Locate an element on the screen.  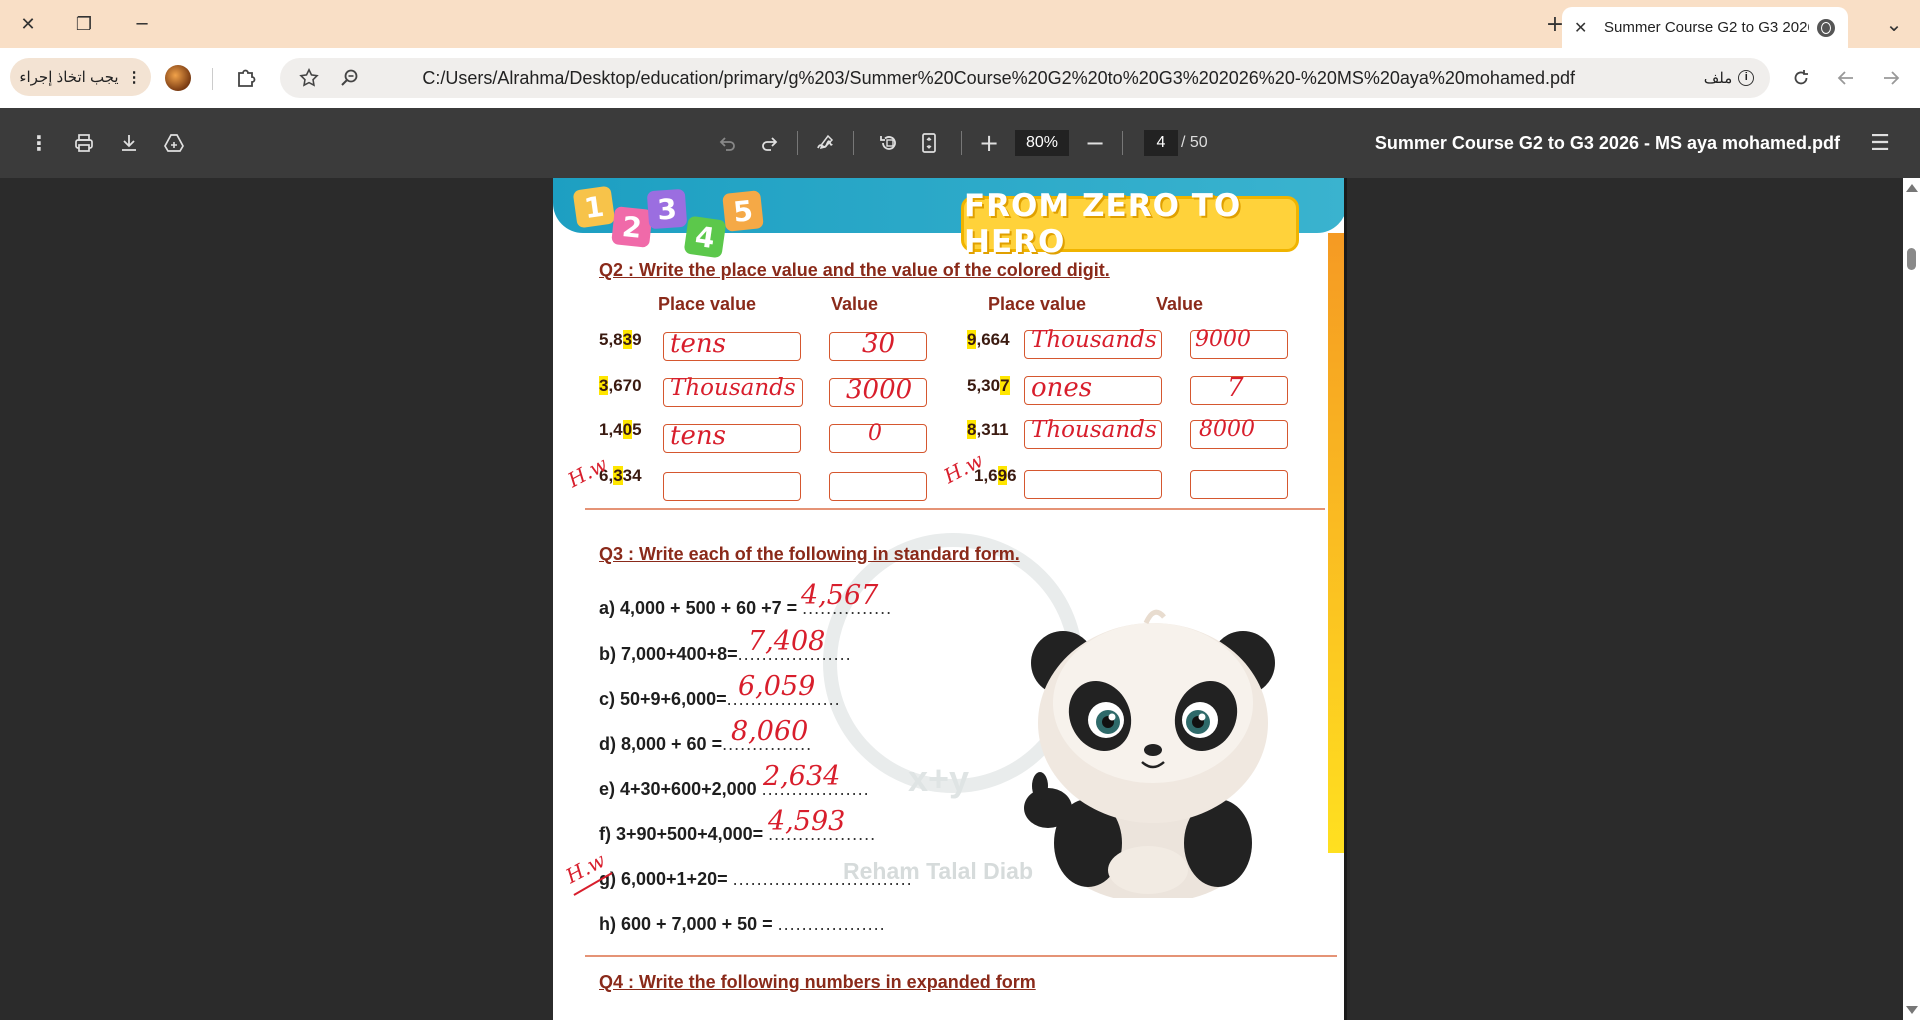
save-to-drive-button is located at coordinates (174, 143).